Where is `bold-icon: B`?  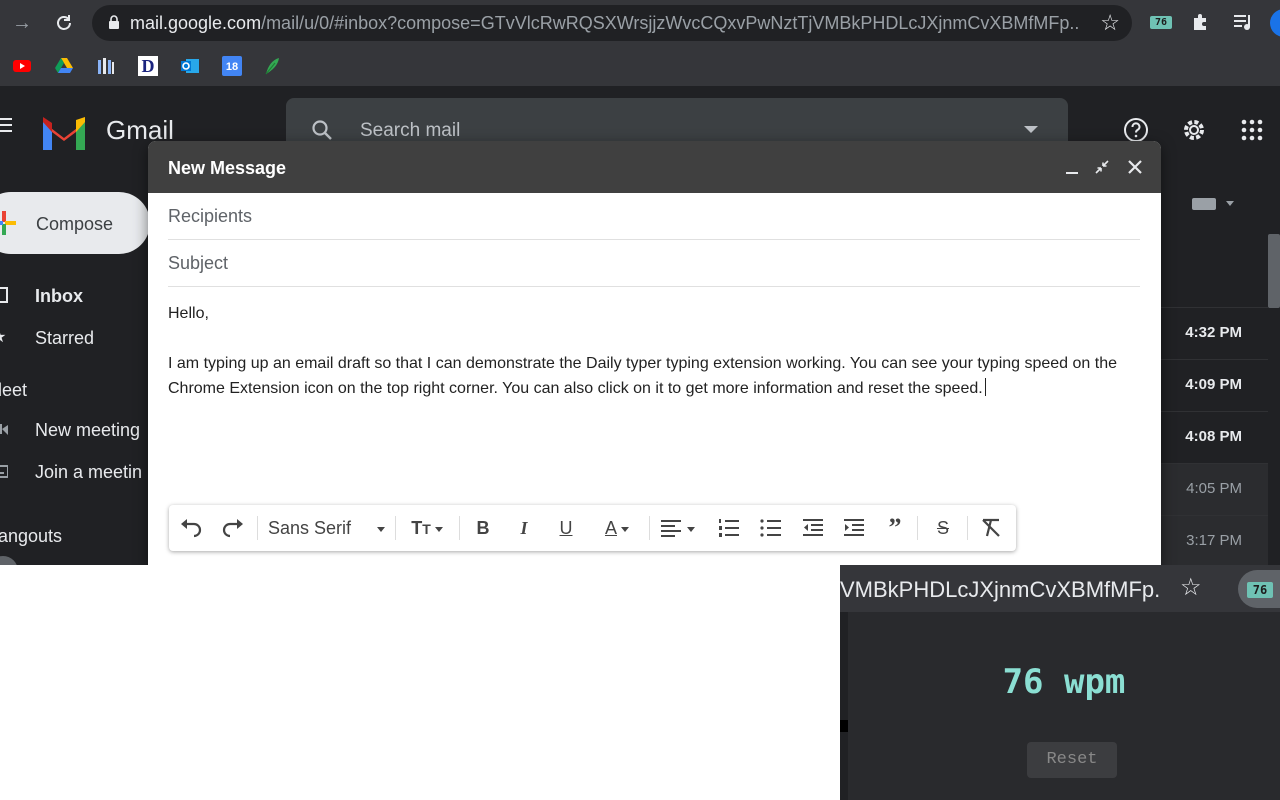 bold-icon: B is located at coordinates (483, 528).